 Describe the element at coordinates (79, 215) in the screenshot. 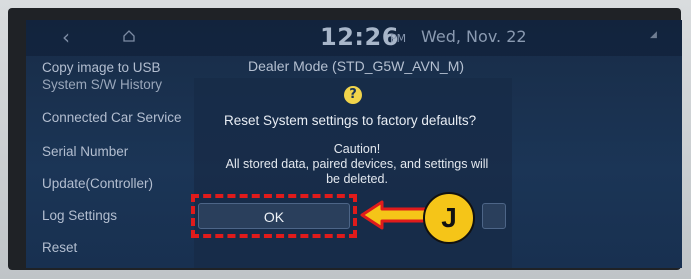

I see `menu-item-log-settings: Log Settings` at that location.